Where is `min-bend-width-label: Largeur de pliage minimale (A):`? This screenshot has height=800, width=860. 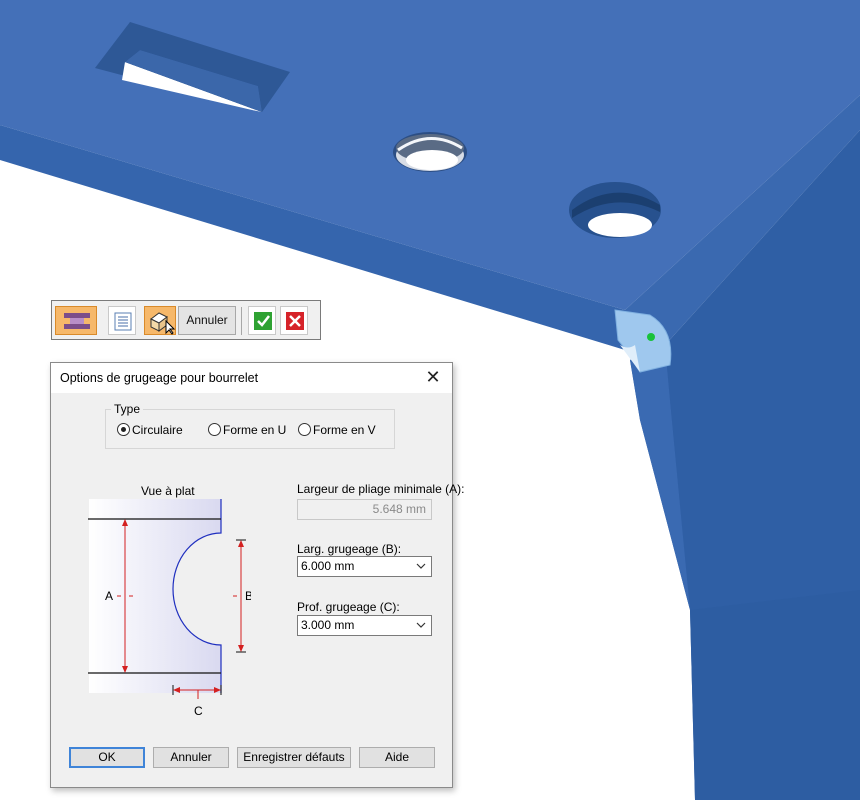 min-bend-width-label: Largeur de pliage minimale (A): is located at coordinates (381, 489).